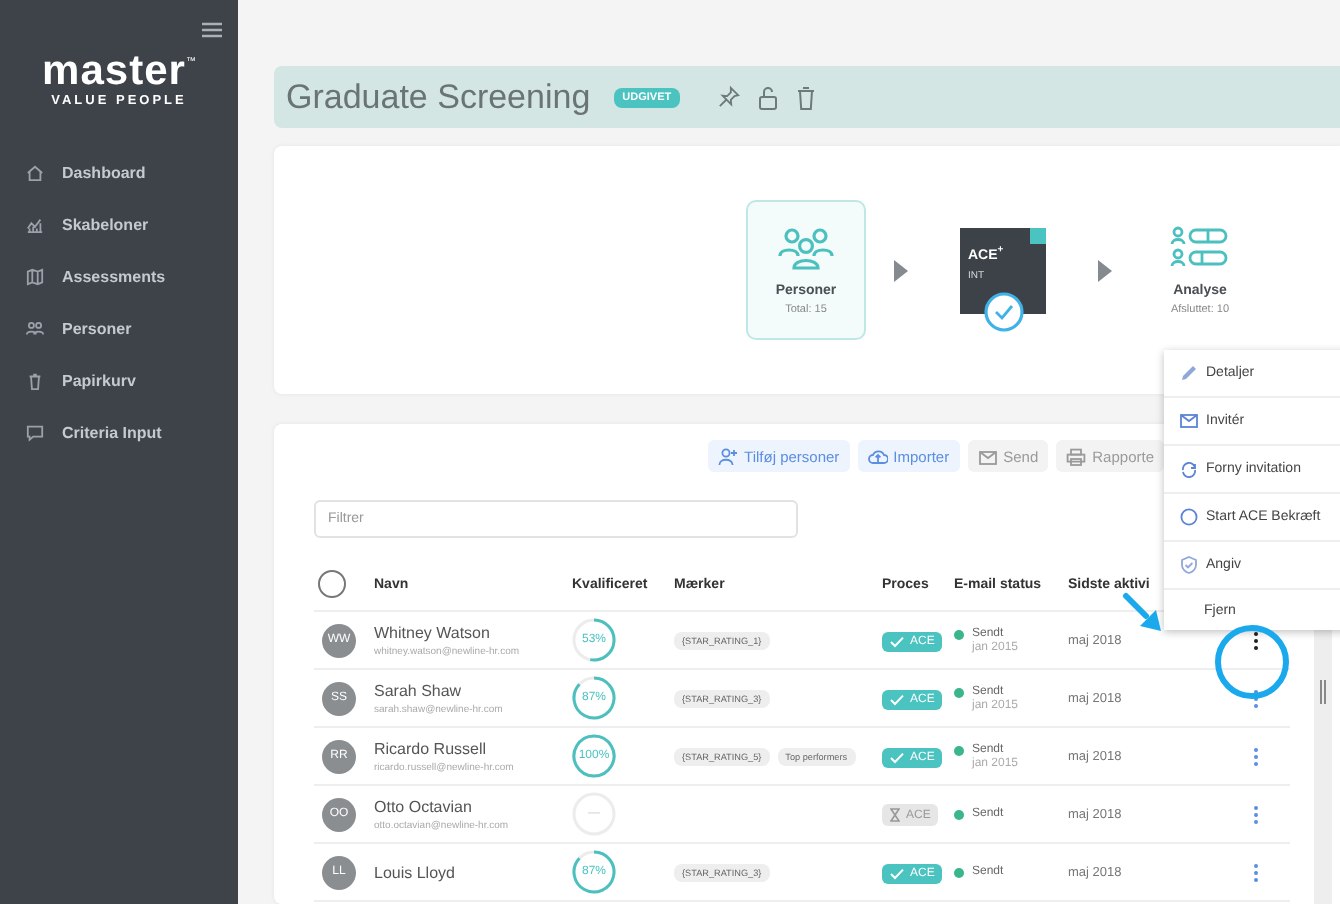 The width and height of the screenshot is (1340, 904). What do you see at coordinates (473, 748) in the screenshot?
I see `person-name: Ricardo Russell` at bounding box center [473, 748].